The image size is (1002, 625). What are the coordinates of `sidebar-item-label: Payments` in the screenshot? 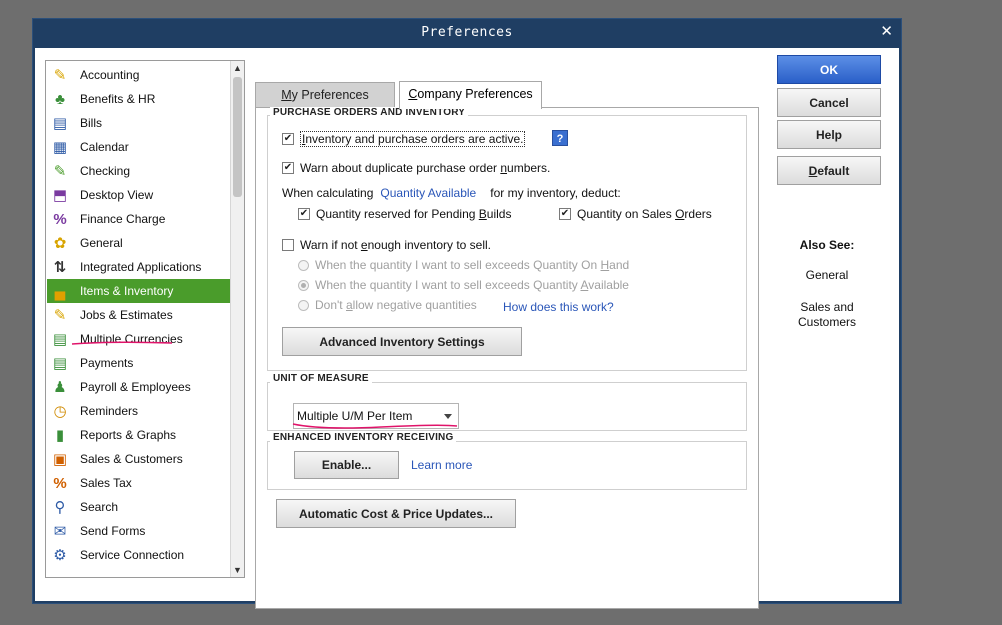 It's located at (107, 363).